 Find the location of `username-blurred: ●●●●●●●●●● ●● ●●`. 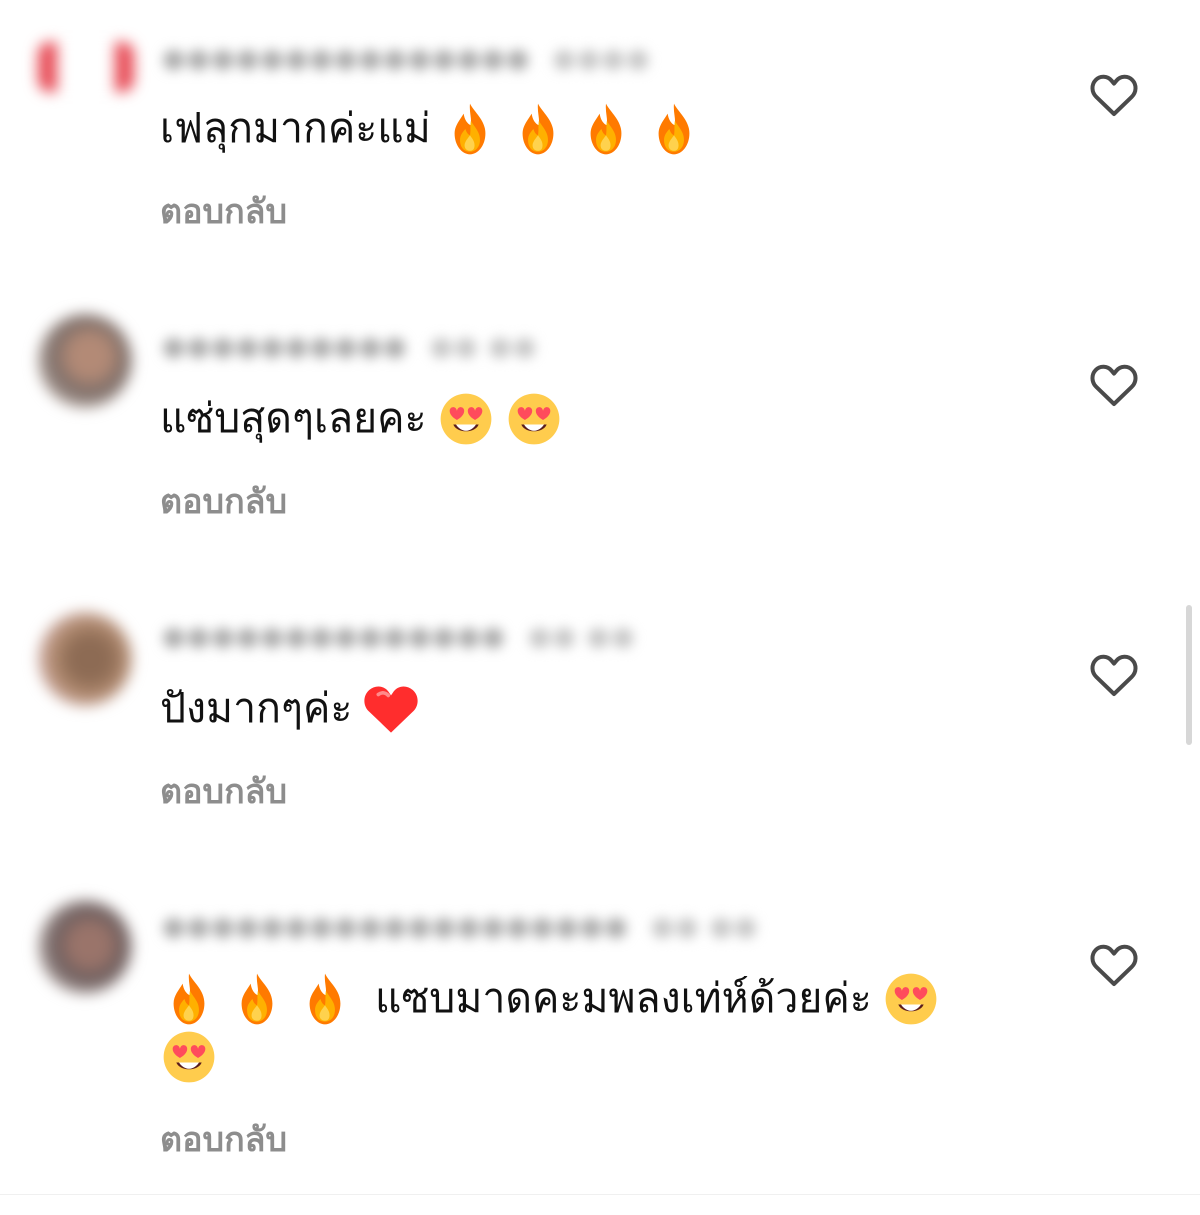

username-blurred: ●●●●●●●●●● ●● ●● is located at coordinates (349, 346).